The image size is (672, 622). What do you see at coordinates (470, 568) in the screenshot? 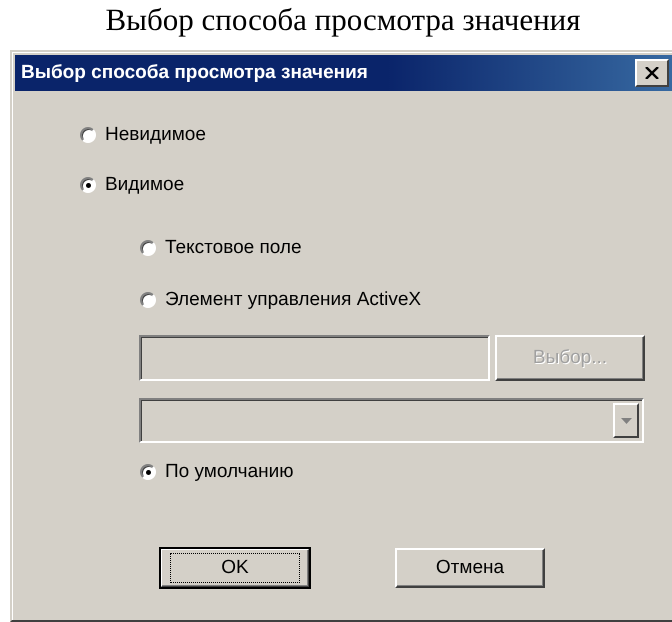
I see `cancel-button: Отмена` at bounding box center [470, 568].